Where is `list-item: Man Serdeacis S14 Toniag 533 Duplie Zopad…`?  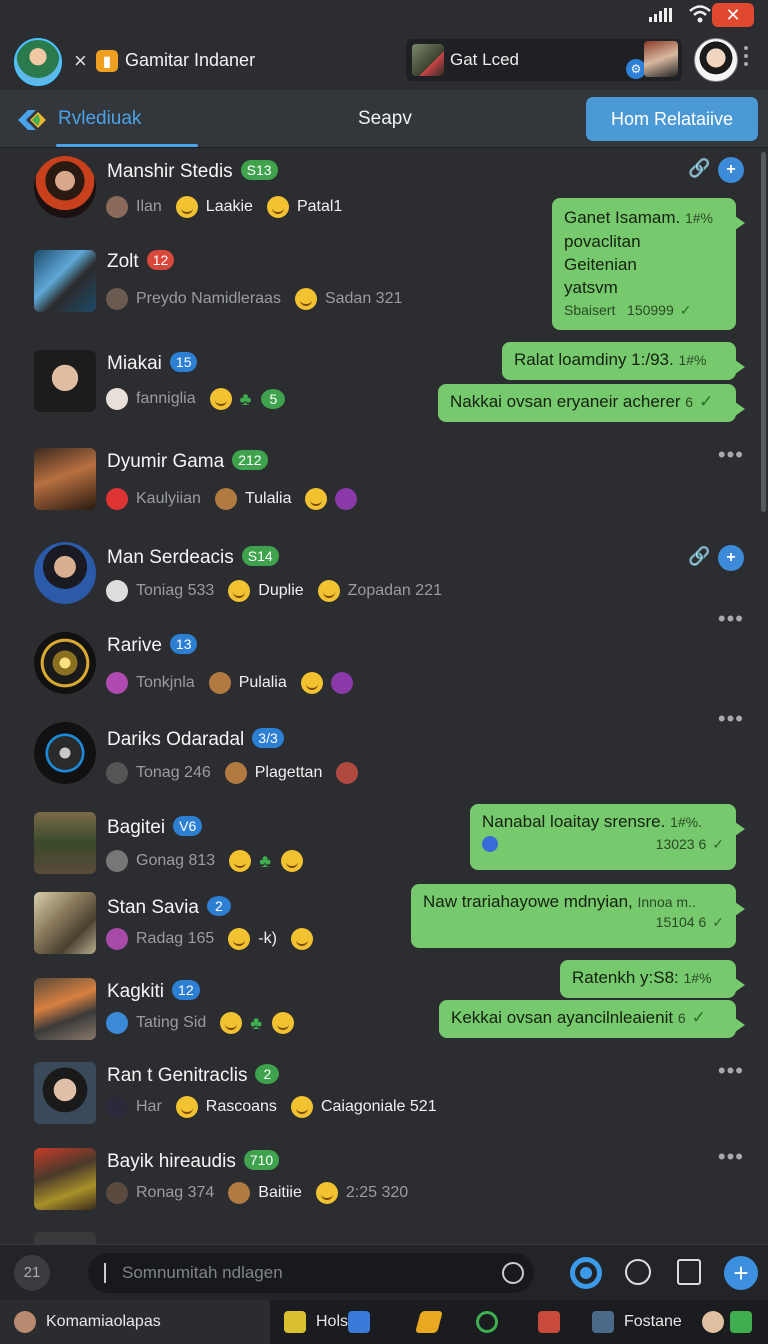 list-item: Man Serdeacis S14 Toniag 533 Duplie Zopad… is located at coordinates (384, 574).